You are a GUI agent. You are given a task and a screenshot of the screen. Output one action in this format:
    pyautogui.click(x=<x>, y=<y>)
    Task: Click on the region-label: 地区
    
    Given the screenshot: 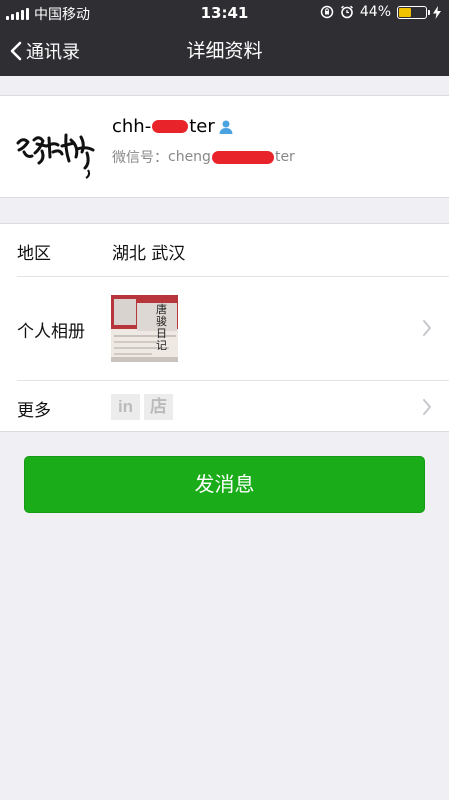 What is the action you would take?
    pyautogui.click(x=34, y=254)
    